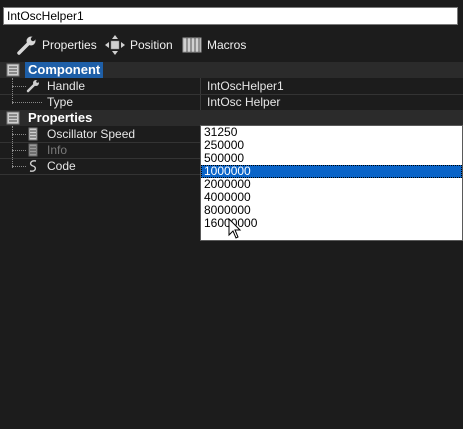  I want to click on component-section-label: Component, so click(64, 70).